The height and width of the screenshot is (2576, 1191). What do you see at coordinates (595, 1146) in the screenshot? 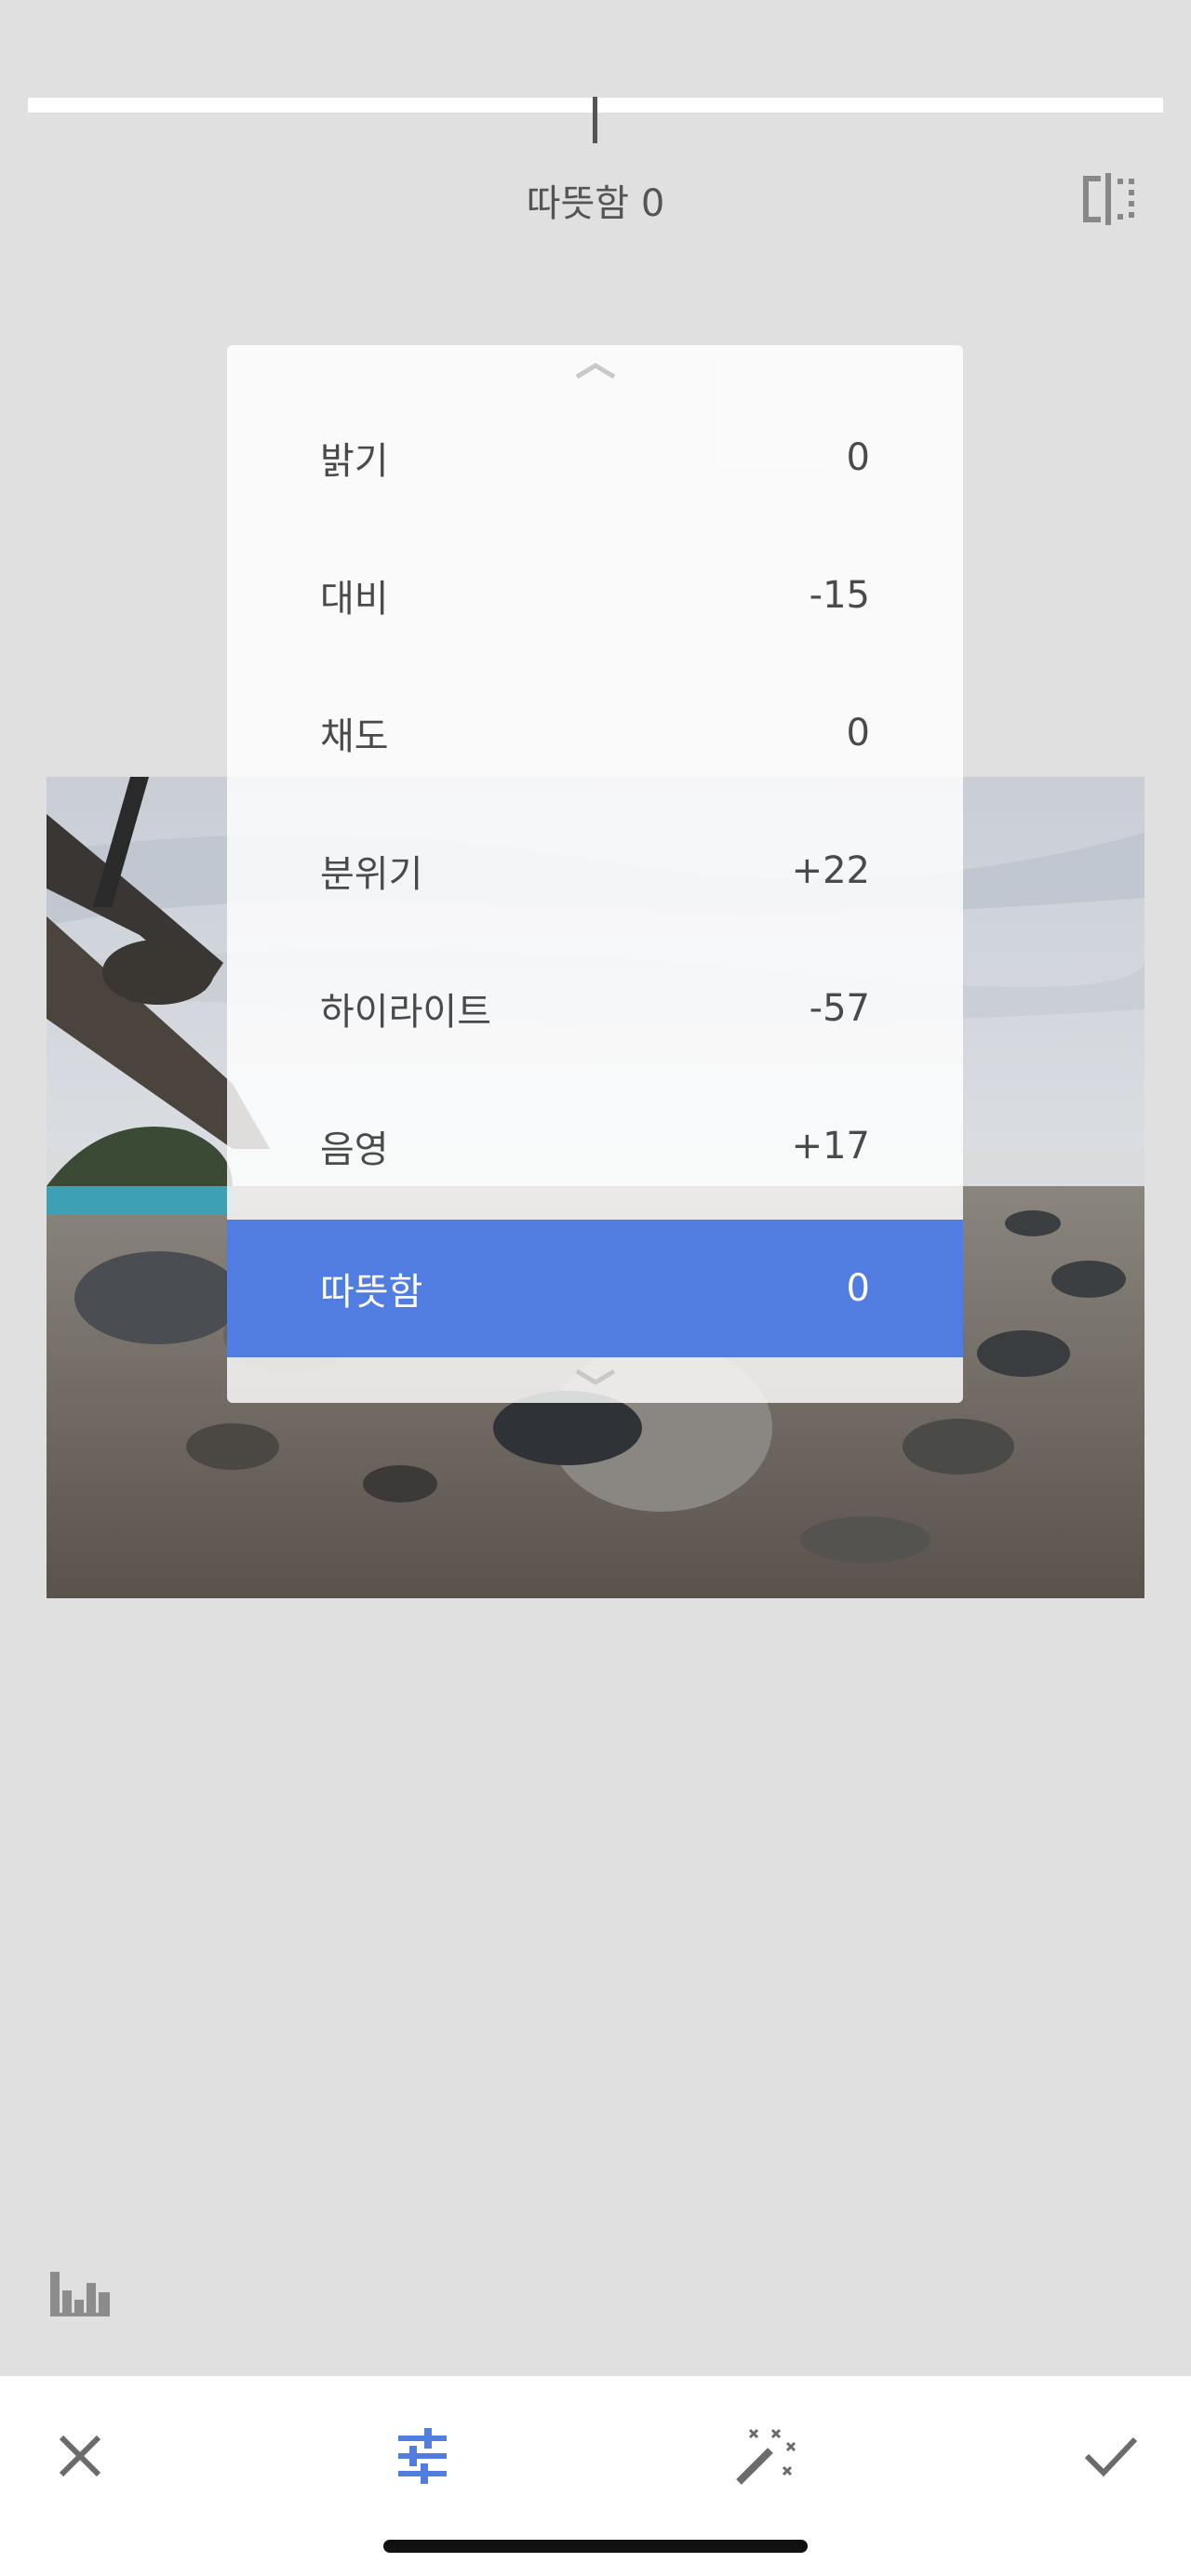
I see `menu-item-shadows: 음영 +17` at bounding box center [595, 1146].